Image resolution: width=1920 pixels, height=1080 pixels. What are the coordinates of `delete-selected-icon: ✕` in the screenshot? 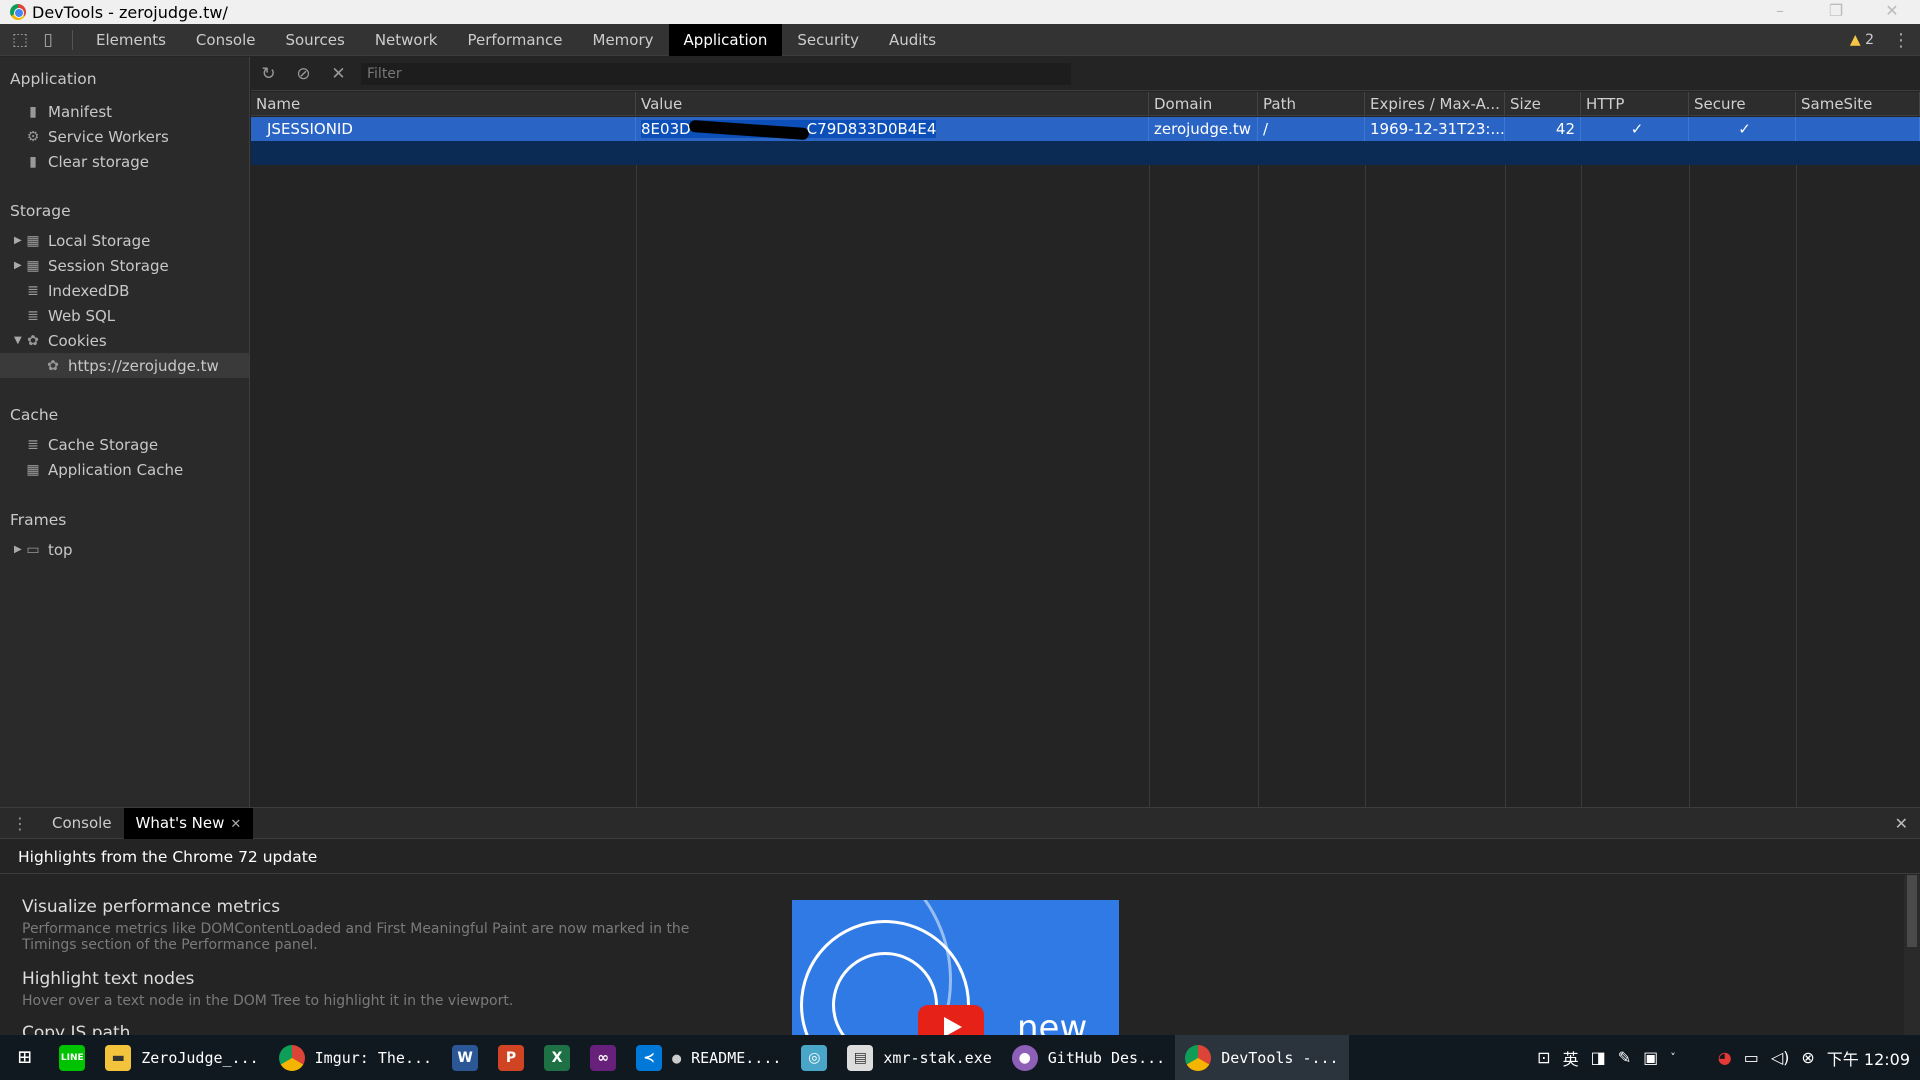 It's located at (338, 74).